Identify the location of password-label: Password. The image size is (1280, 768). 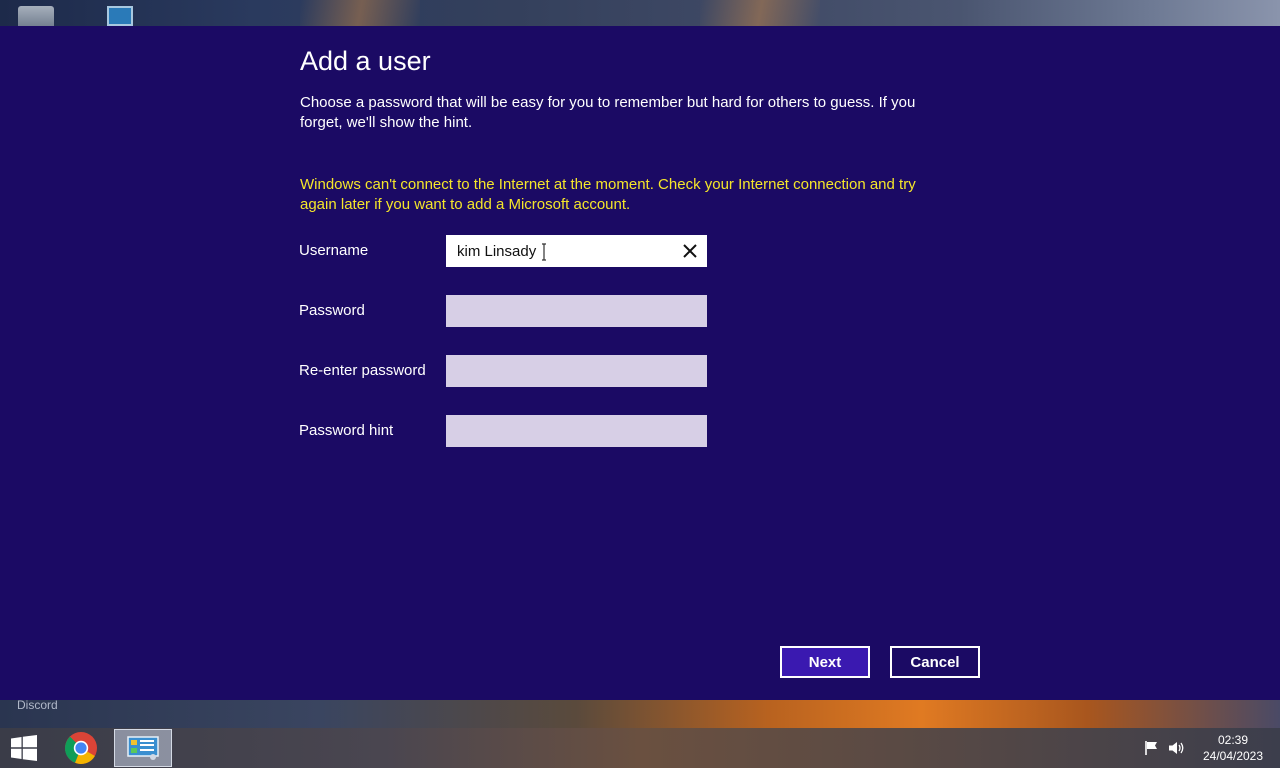
(332, 310).